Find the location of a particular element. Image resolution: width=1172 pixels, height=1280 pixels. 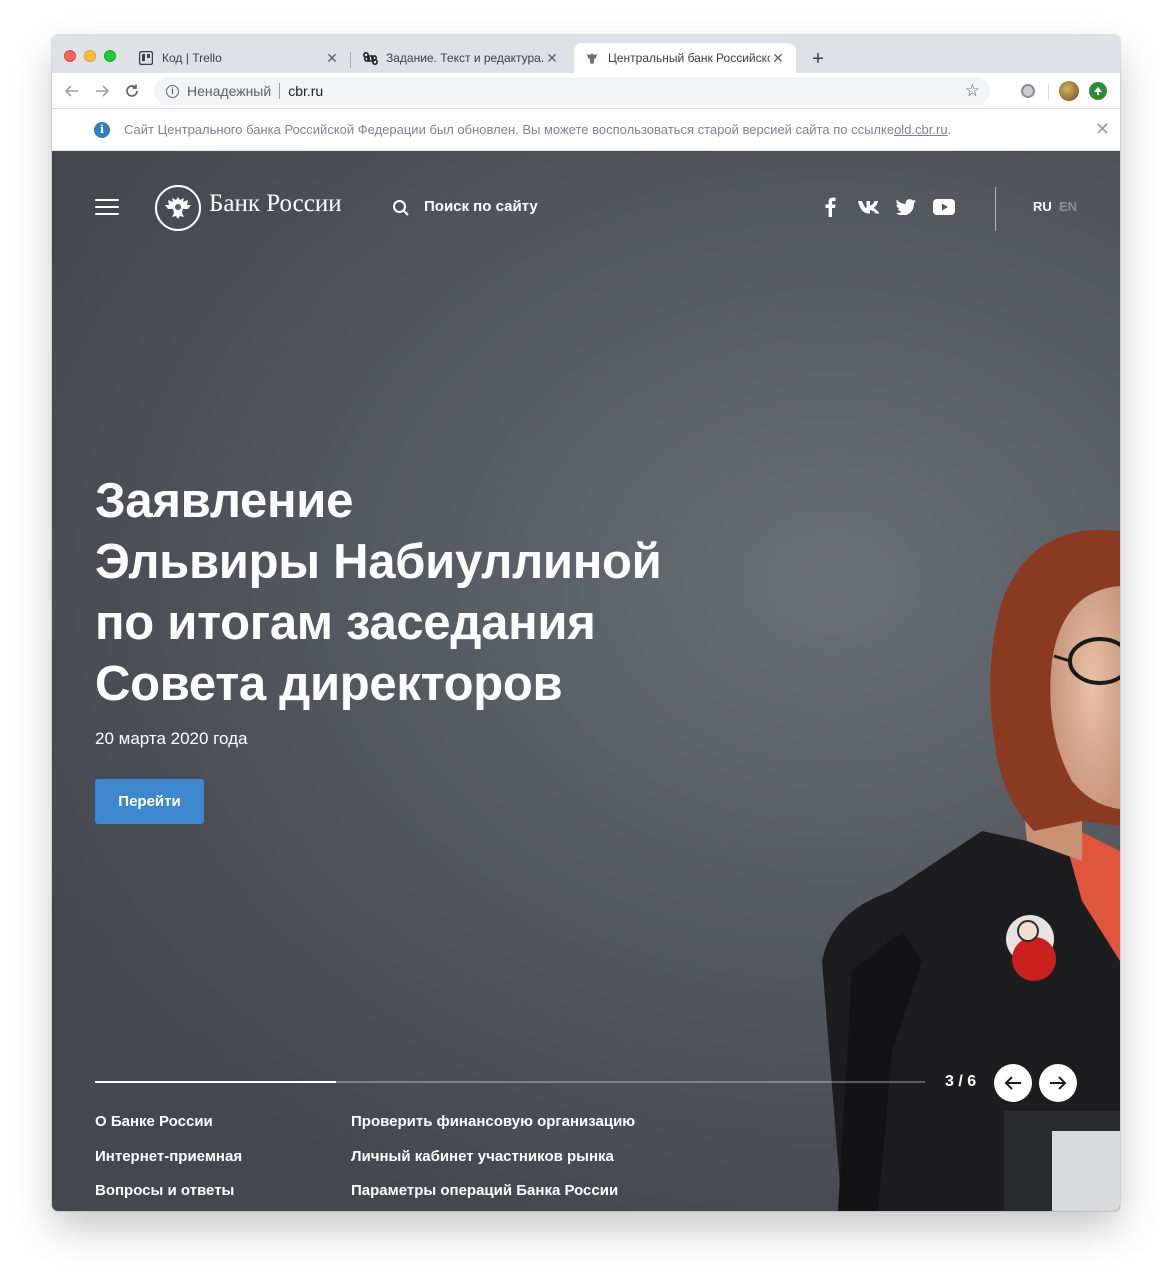

logo-text: Банк России is located at coordinates (275, 204).